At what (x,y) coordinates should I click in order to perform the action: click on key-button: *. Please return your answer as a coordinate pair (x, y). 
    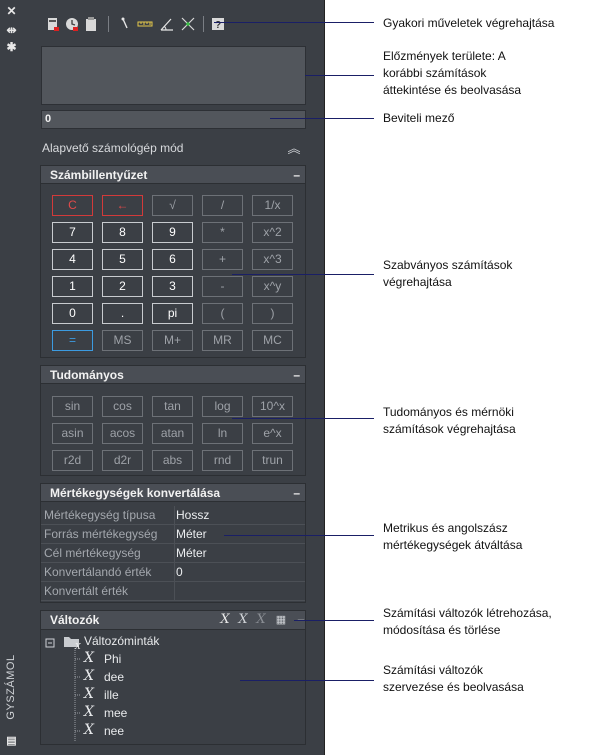
    Looking at the image, I should click on (222, 232).